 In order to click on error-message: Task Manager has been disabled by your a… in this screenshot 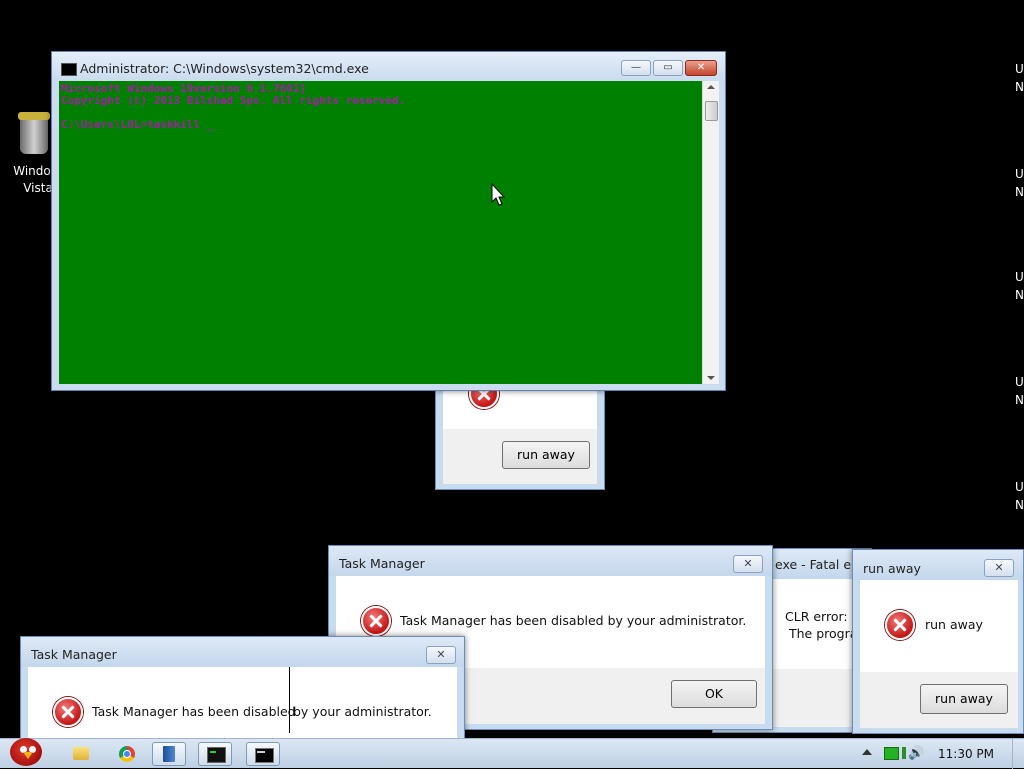, I will do `click(573, 620)`.